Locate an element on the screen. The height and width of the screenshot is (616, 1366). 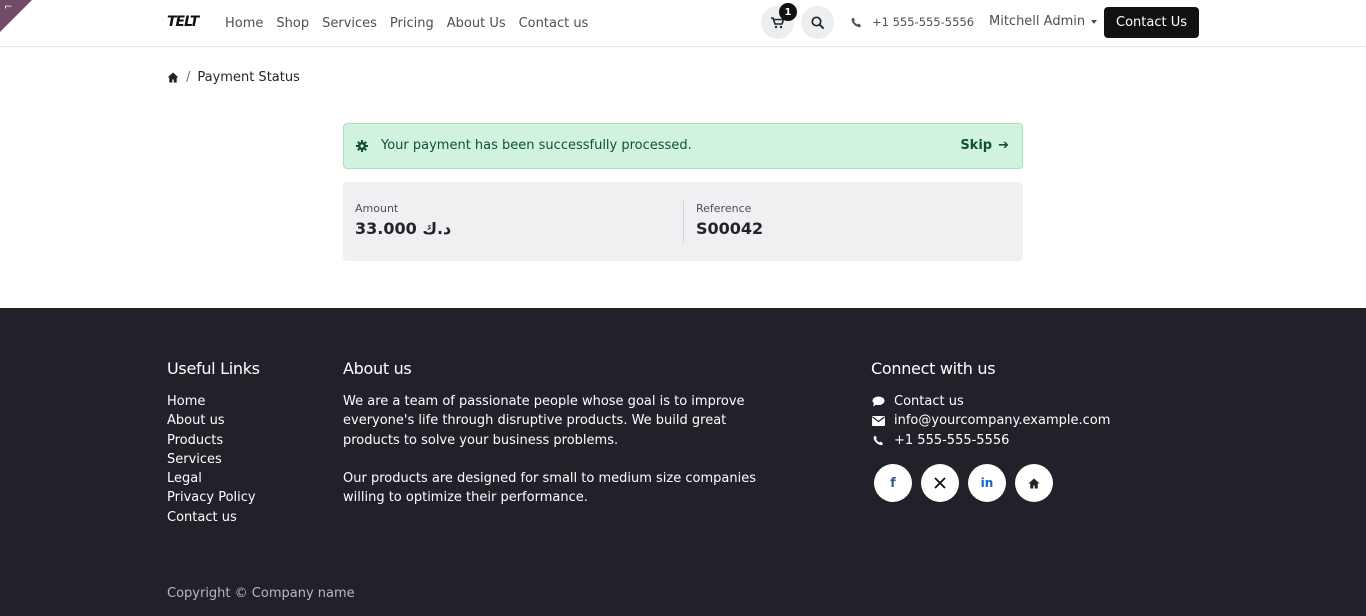
reference-field: Reference S00042 is located at coordinates (729, 220).